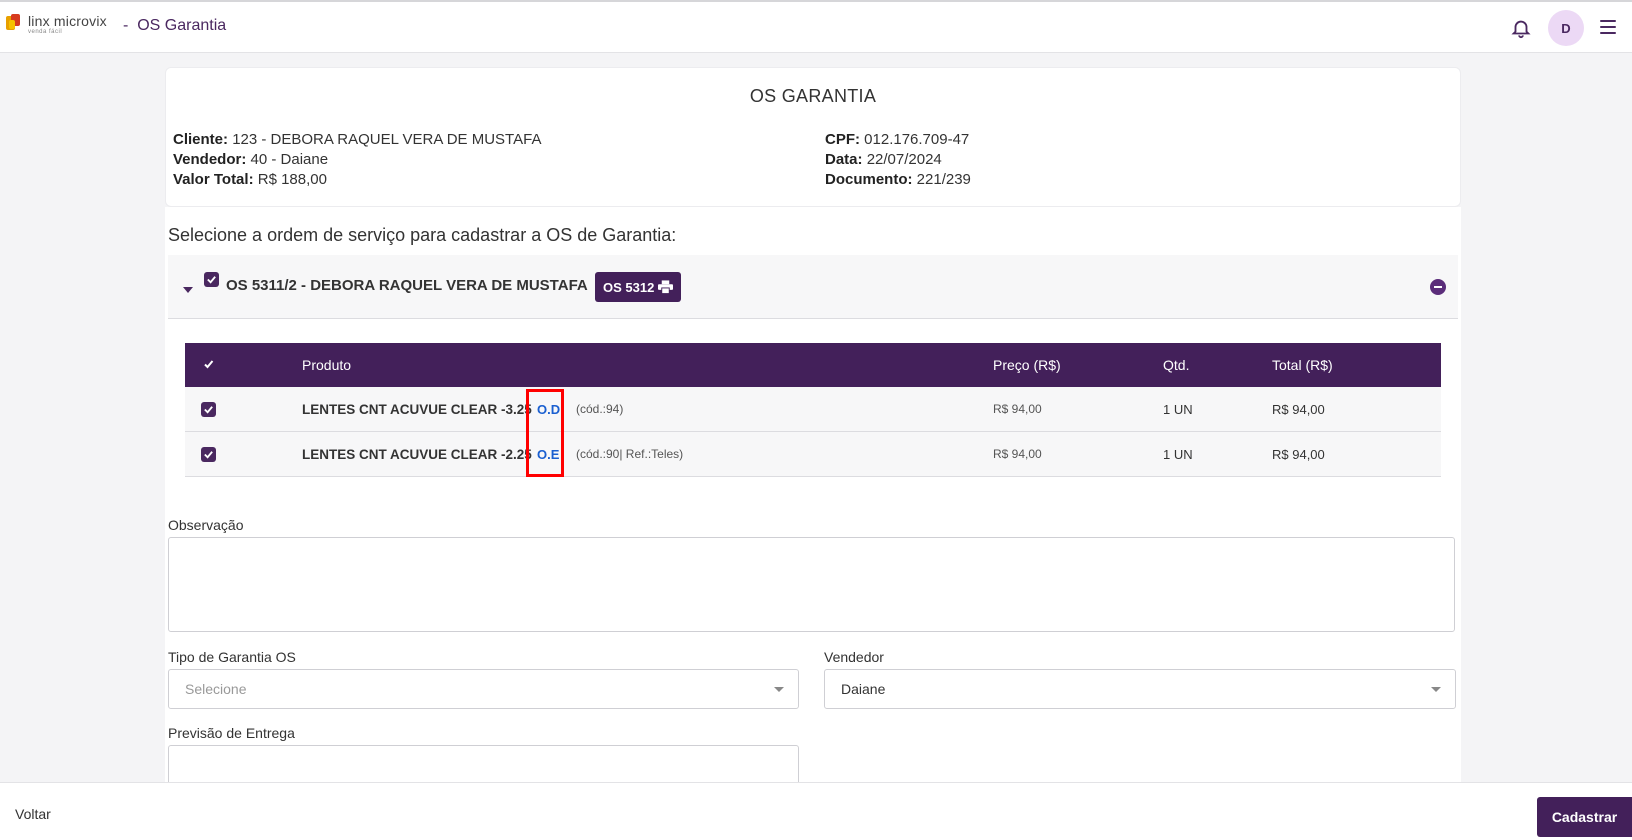 This screenshot has width=1632, height=840. What do you see at coordinates (904, 159) in the screenshot?
I see `data-value: 22/07/2024` at bounding box center [904, 159].